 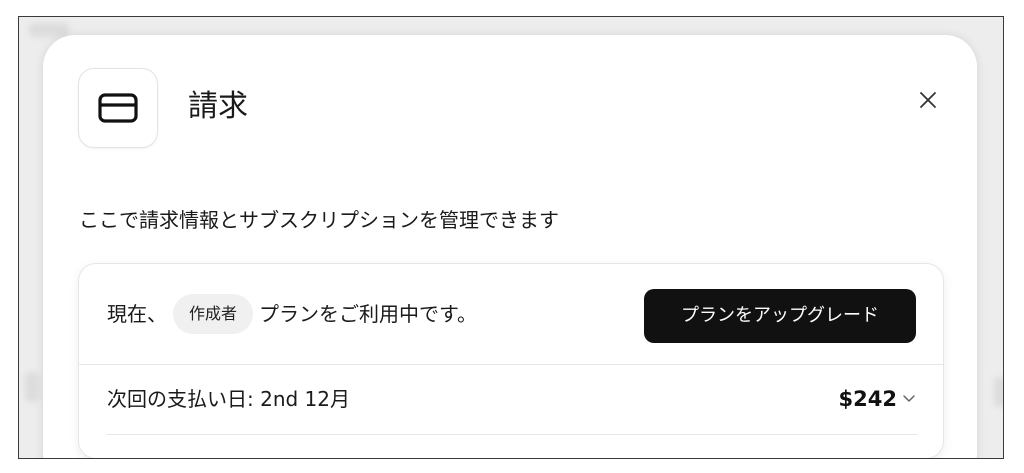 I want to click on payment-amount: $242, so click(x=867, y=399).